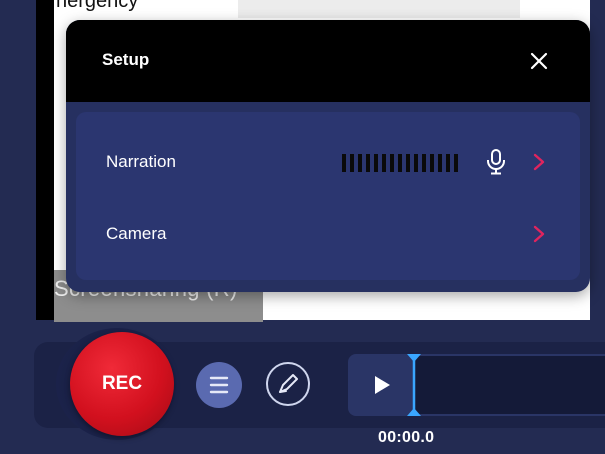 The width and height of the screenshot is (605, 454). I want to click on timeline-track, so click(509, 385).